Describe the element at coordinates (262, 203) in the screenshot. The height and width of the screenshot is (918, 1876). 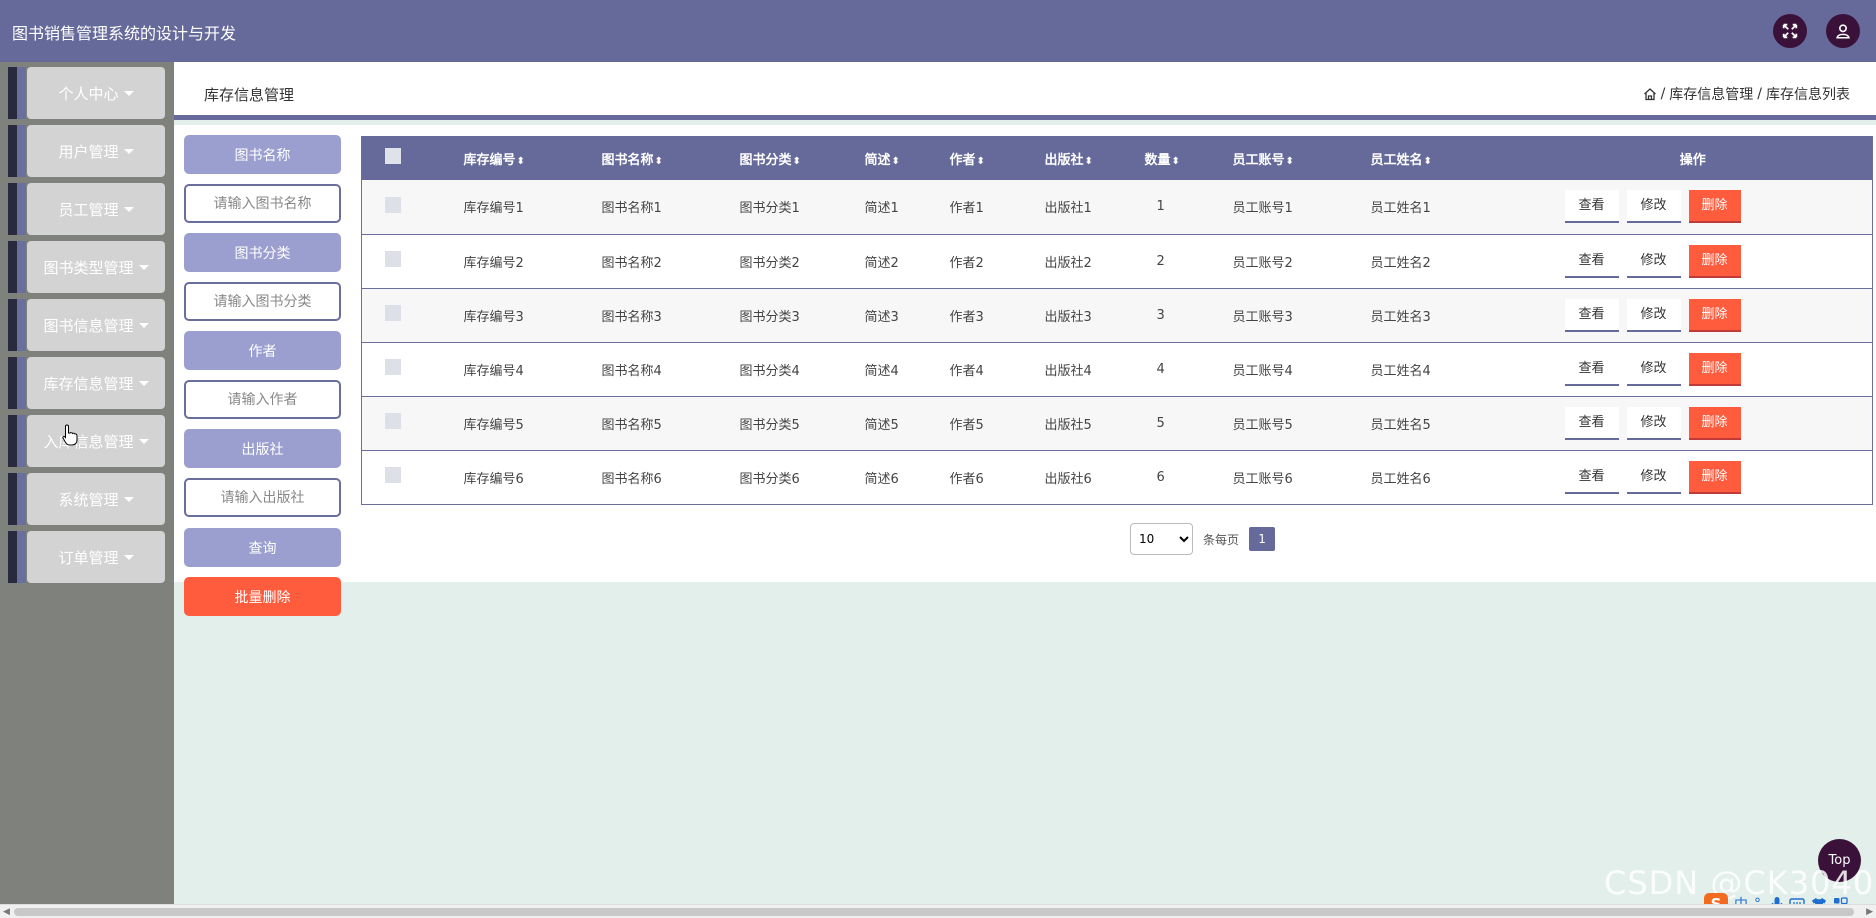
I see `book-name-input` at that location.